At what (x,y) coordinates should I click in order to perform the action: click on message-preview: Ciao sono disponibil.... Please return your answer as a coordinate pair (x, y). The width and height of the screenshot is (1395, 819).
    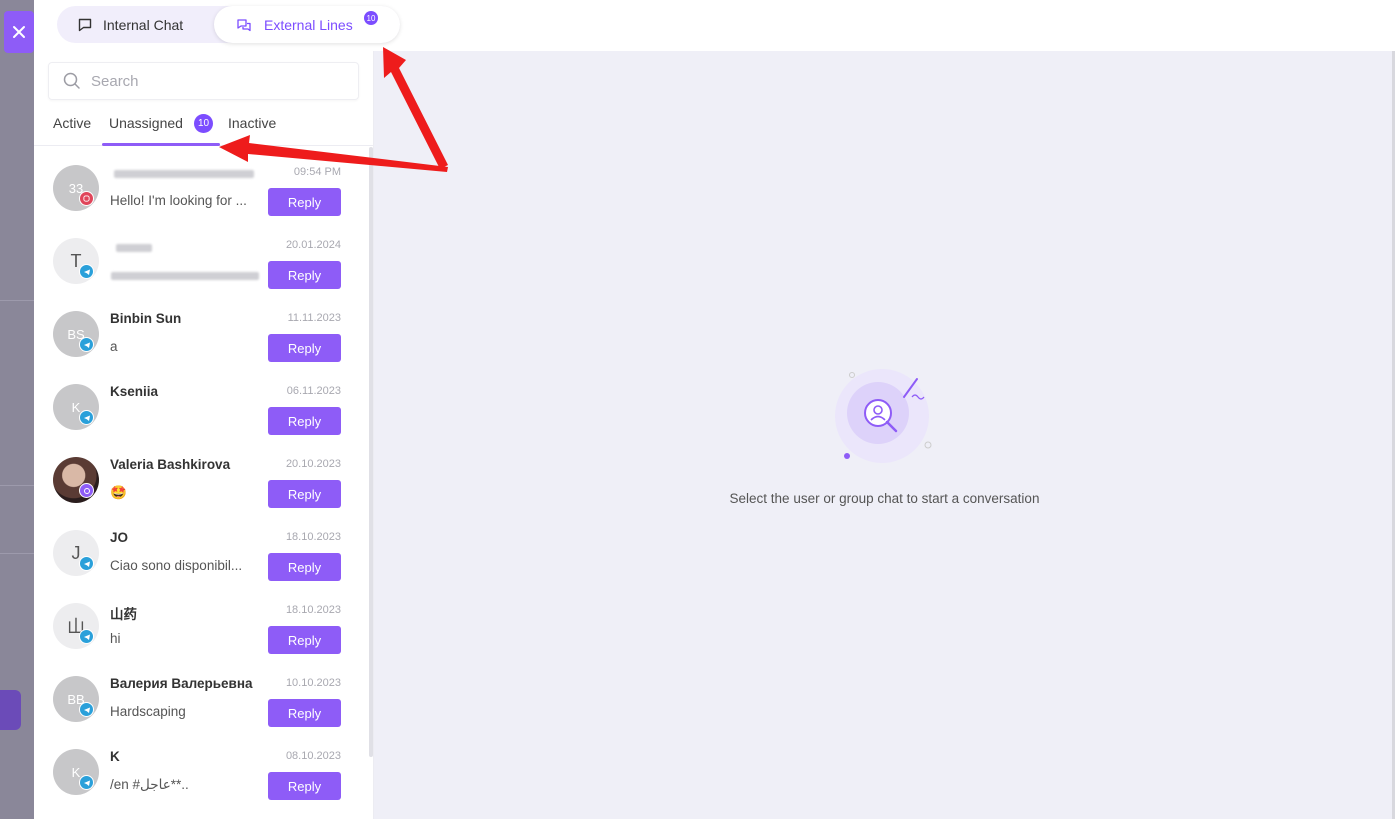
    Looking at the image, I should click on (176, 565).